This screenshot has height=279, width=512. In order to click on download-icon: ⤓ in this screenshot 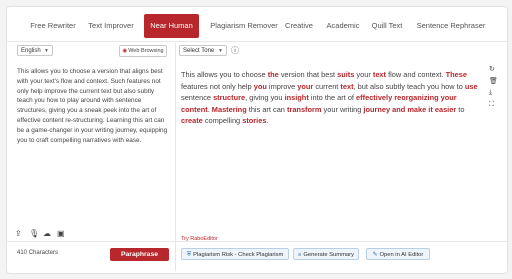, I will do `click(490, 93)`.